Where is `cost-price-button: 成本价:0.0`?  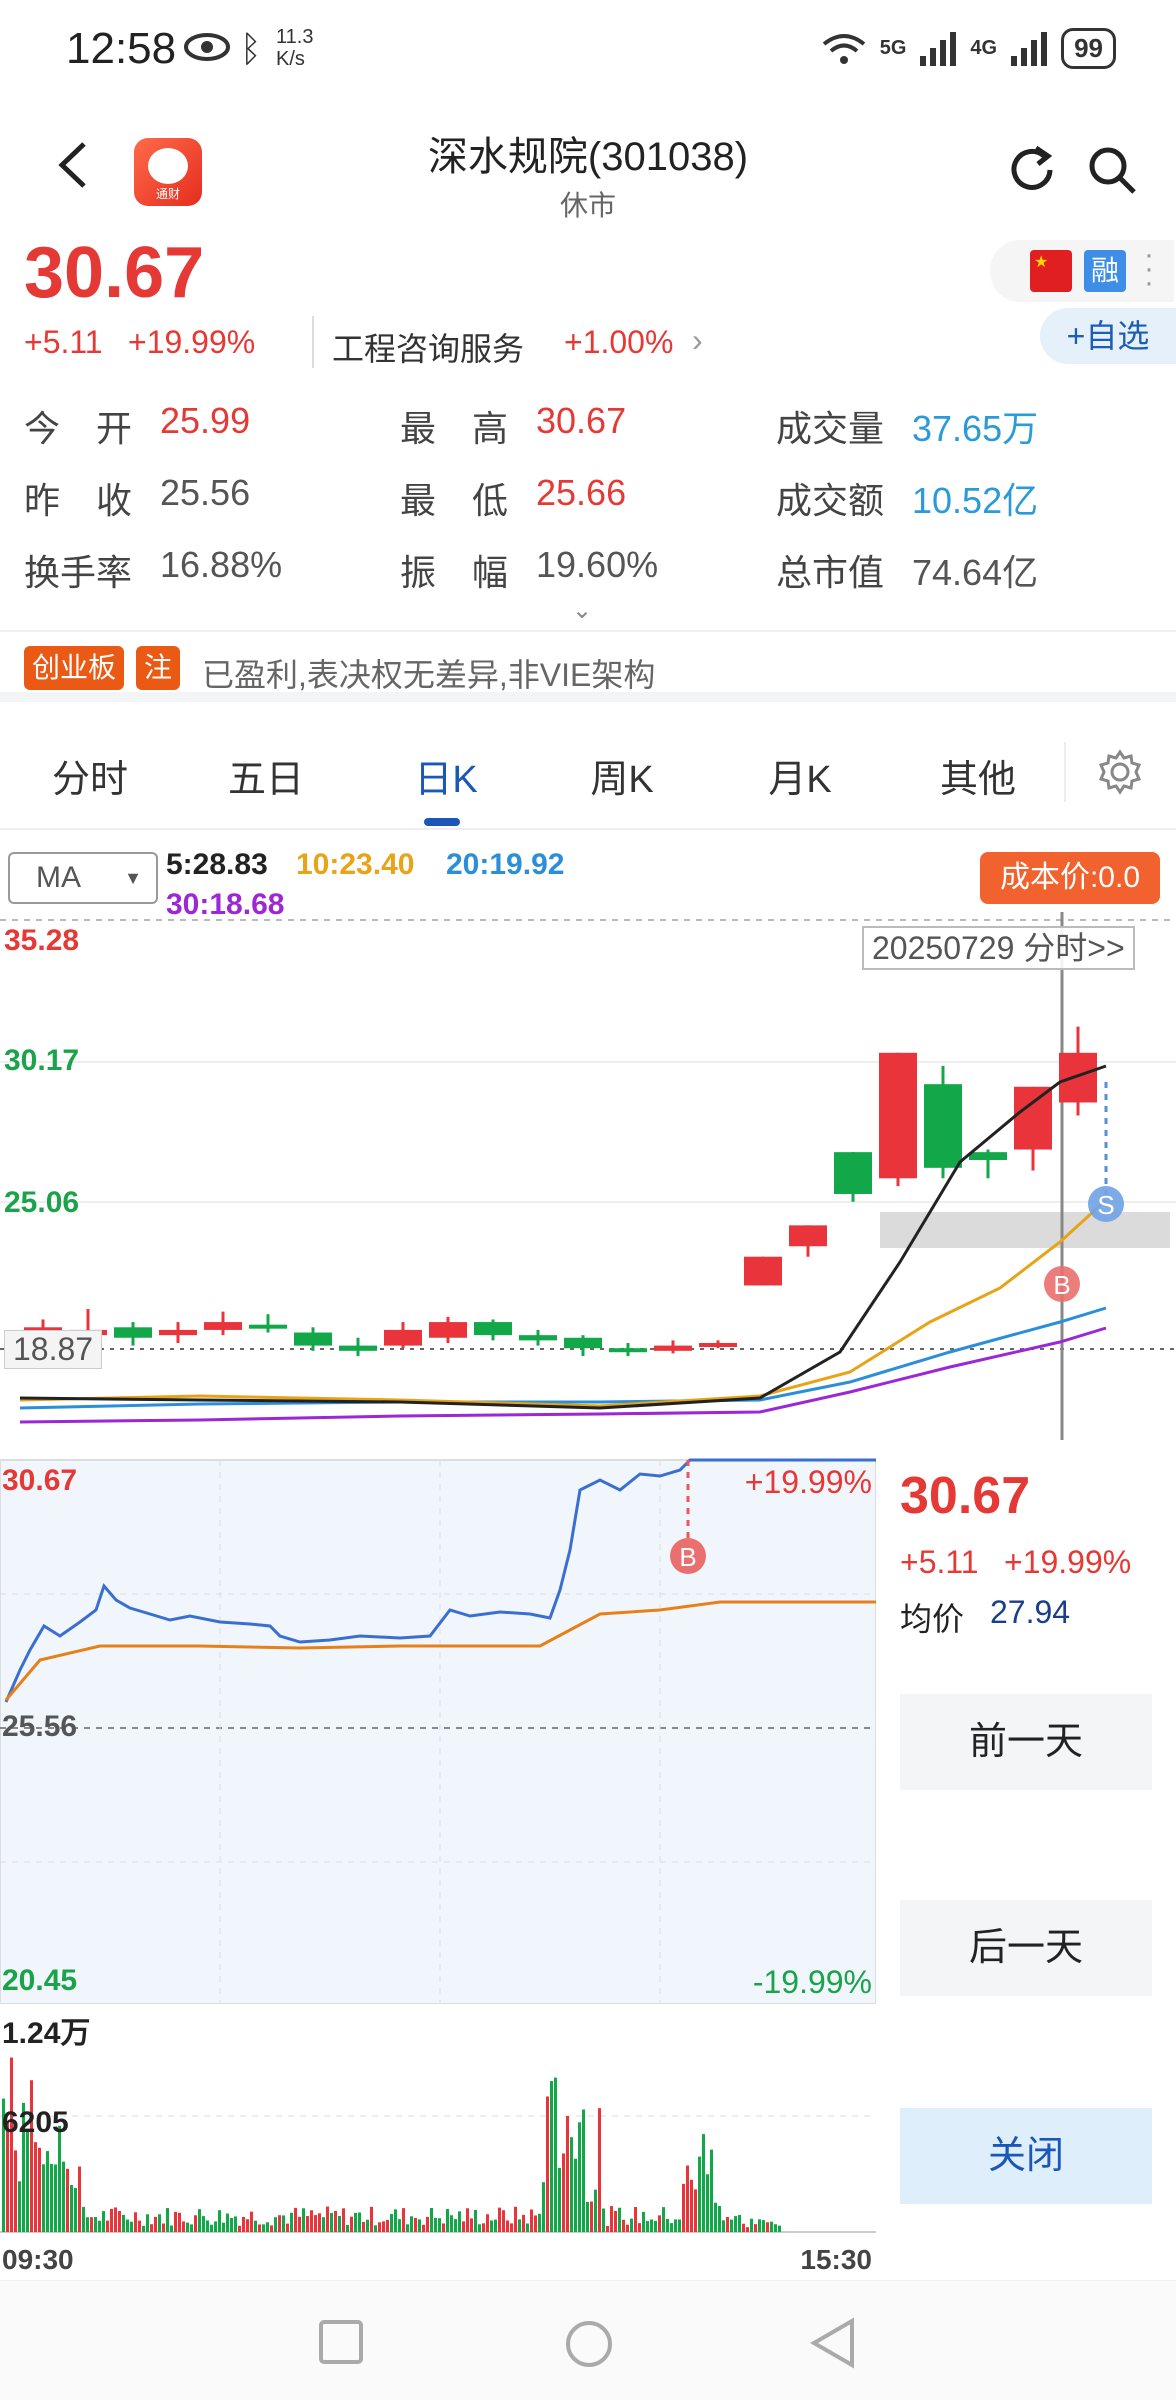
cost-price-button: 成本价:0.0 is located at coordinates (1070, 878).